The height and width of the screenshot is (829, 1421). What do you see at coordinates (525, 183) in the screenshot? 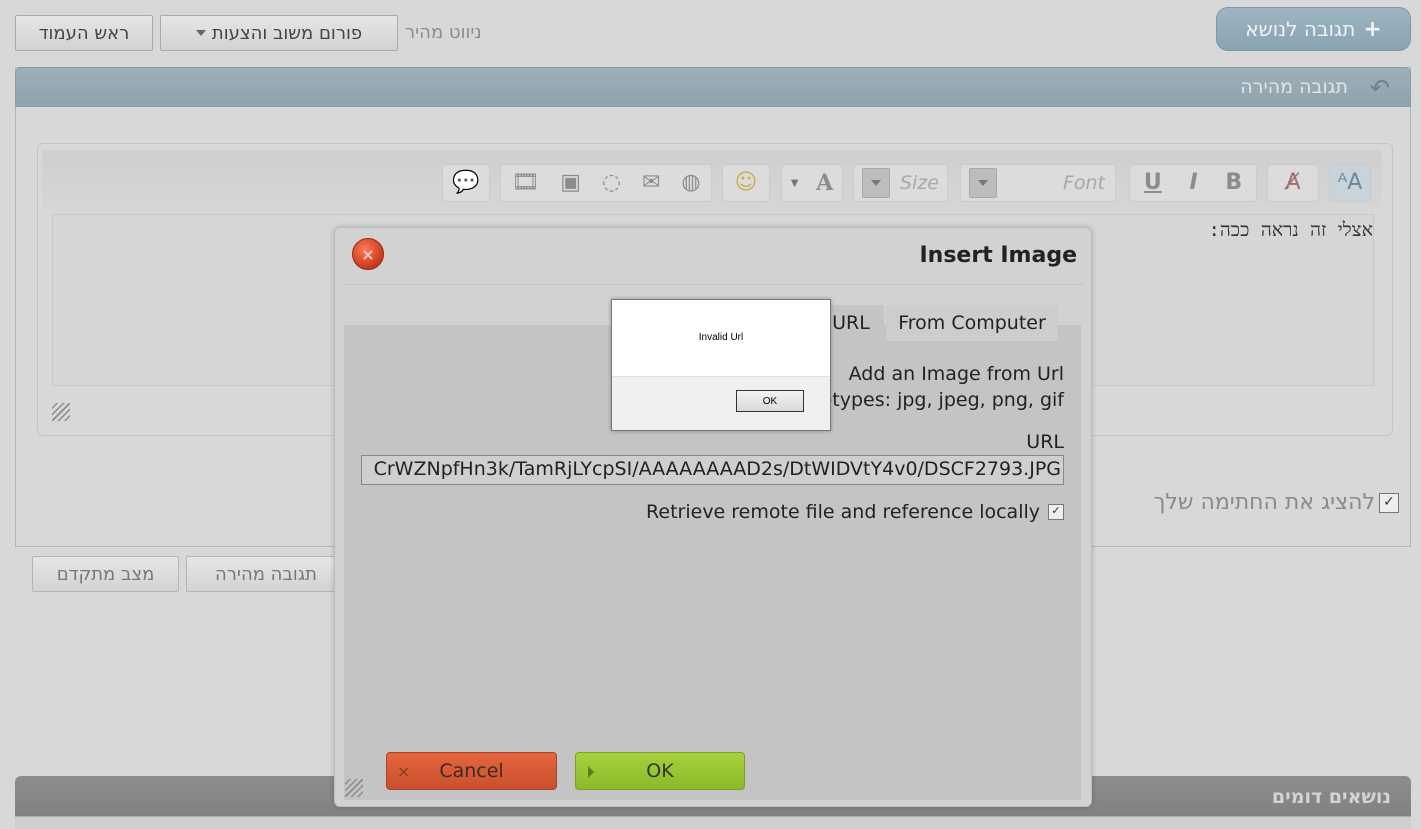
I see `video-icon: 🎞` at bounding box center [525, 183].